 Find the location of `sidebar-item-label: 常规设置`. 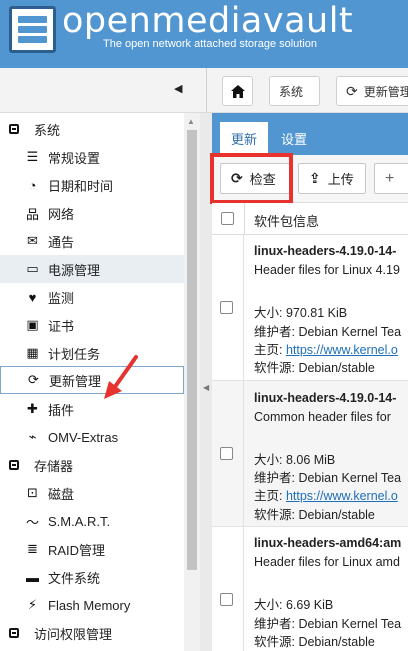

sidebar-item-label: 常规设置 is located at coordinates (74, 158).